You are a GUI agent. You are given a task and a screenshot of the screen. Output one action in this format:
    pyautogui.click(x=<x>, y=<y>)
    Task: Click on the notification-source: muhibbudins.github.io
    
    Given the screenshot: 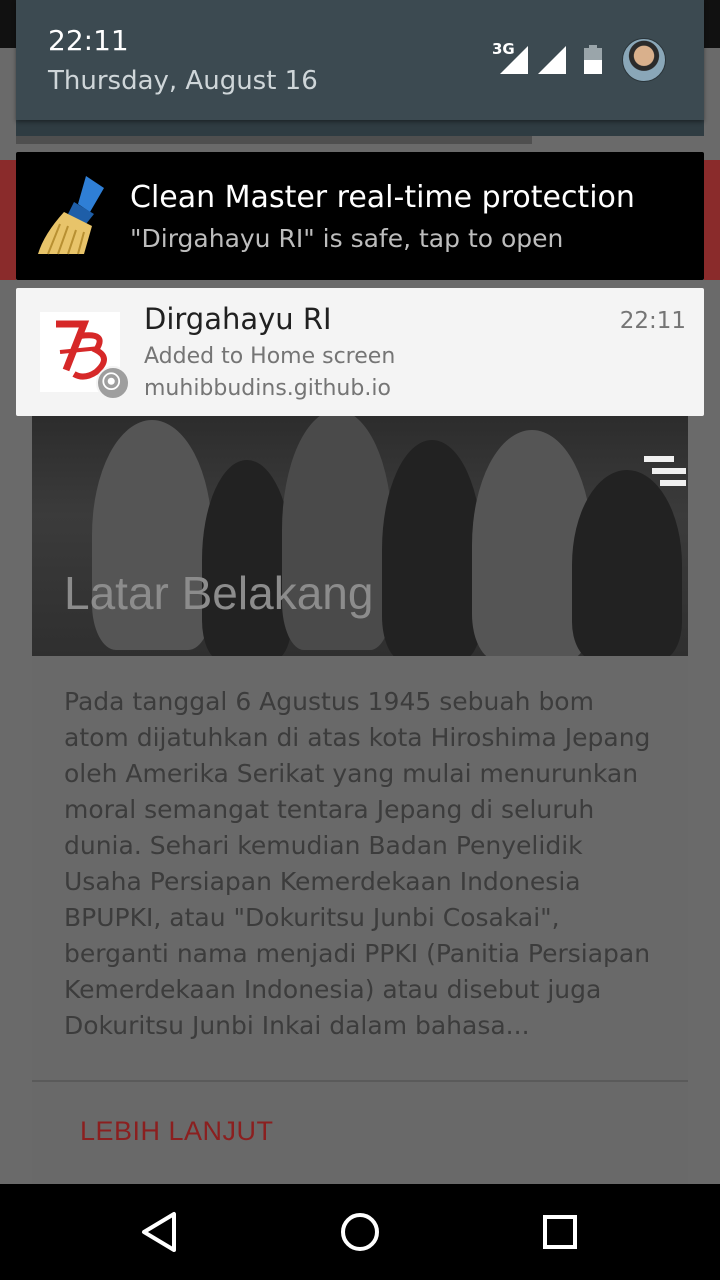 What is the action you would take?
    pyautogui.click(x=267, y=388)
    